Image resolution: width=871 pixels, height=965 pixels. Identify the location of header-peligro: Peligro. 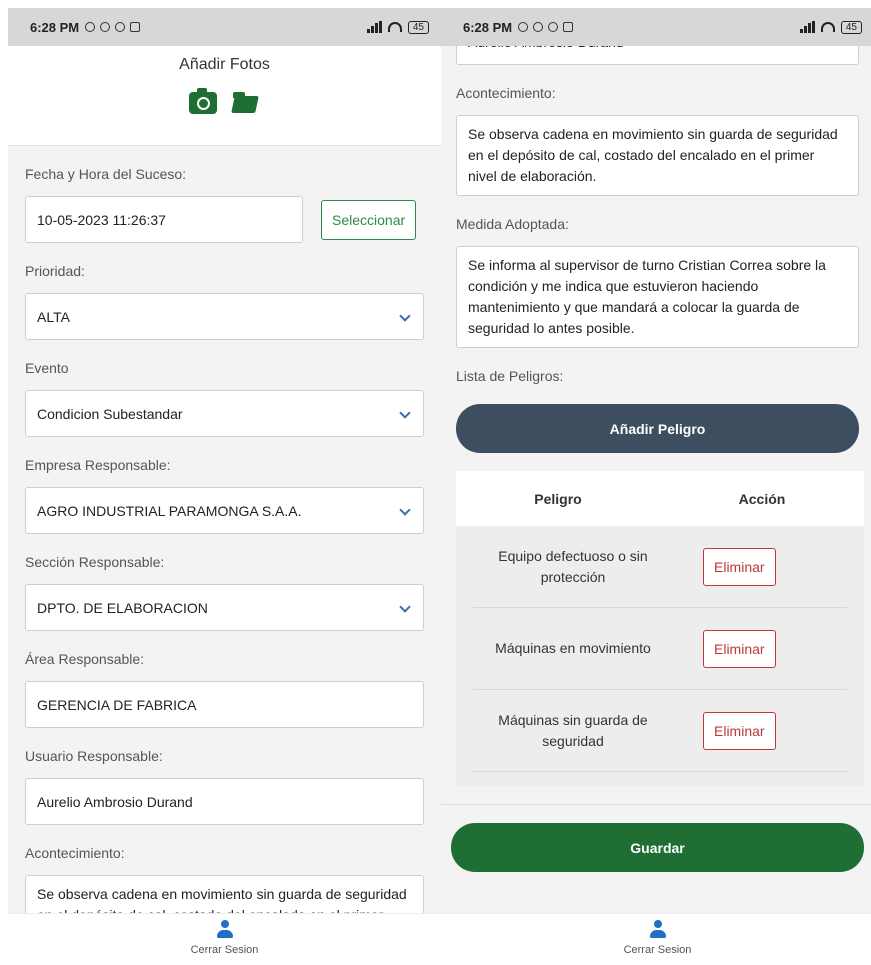
(558, 498).